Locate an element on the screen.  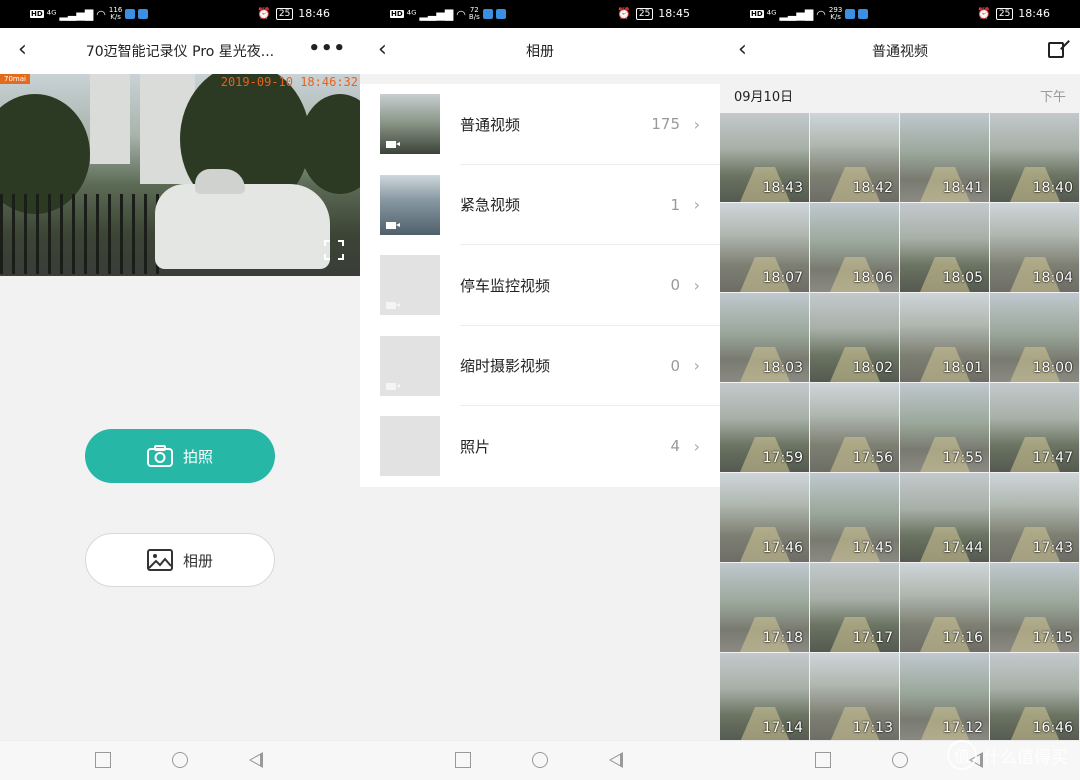
album-item-label: 照片 is located at coordinates (475, 446).